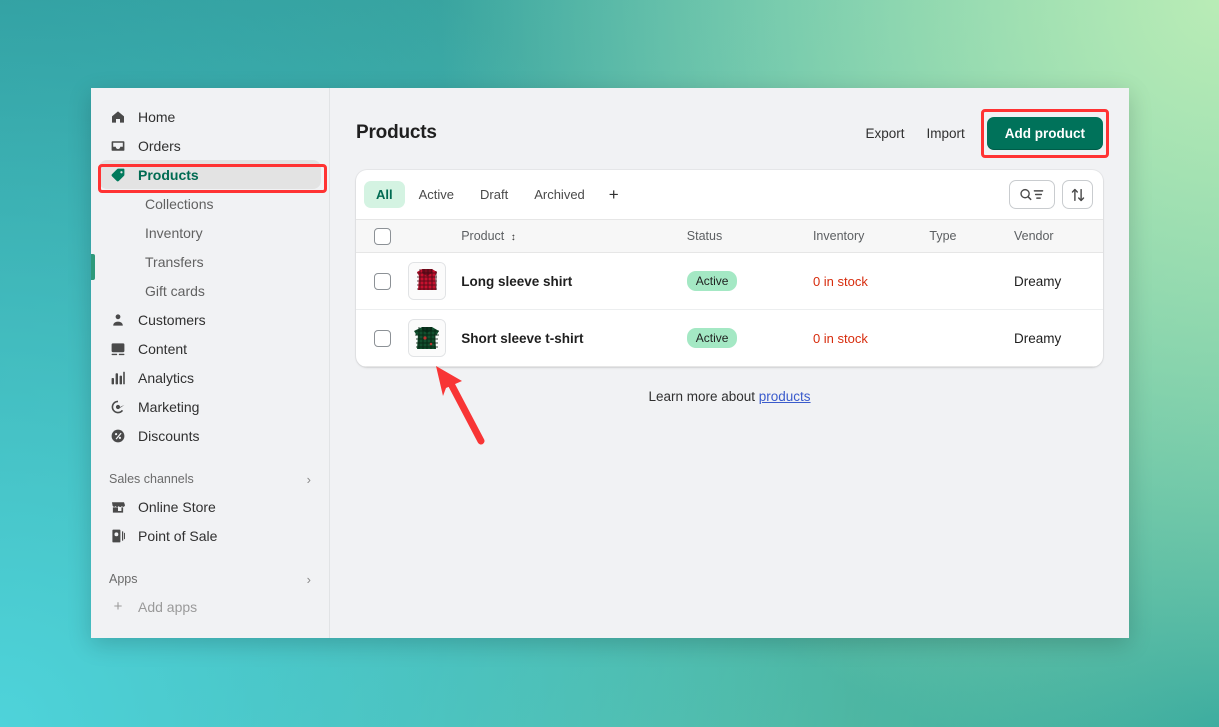 Image resolution: width=1219 pixels, height=727 pixels. I want to click on page-title: Products, so click(396, 132).